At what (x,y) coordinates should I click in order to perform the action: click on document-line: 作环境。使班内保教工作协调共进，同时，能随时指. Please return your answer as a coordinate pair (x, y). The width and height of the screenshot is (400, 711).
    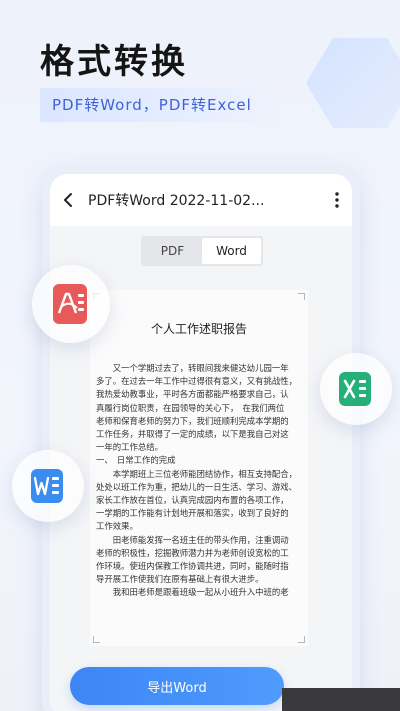
    Looking at the image, I should click on (192, 566).